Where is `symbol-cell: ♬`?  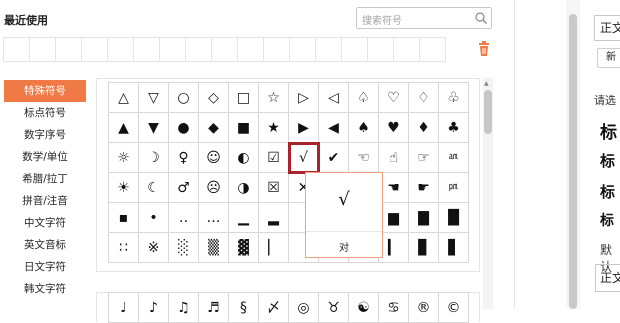
symbol-cell: ♬ is located at coordinates (214, 308).